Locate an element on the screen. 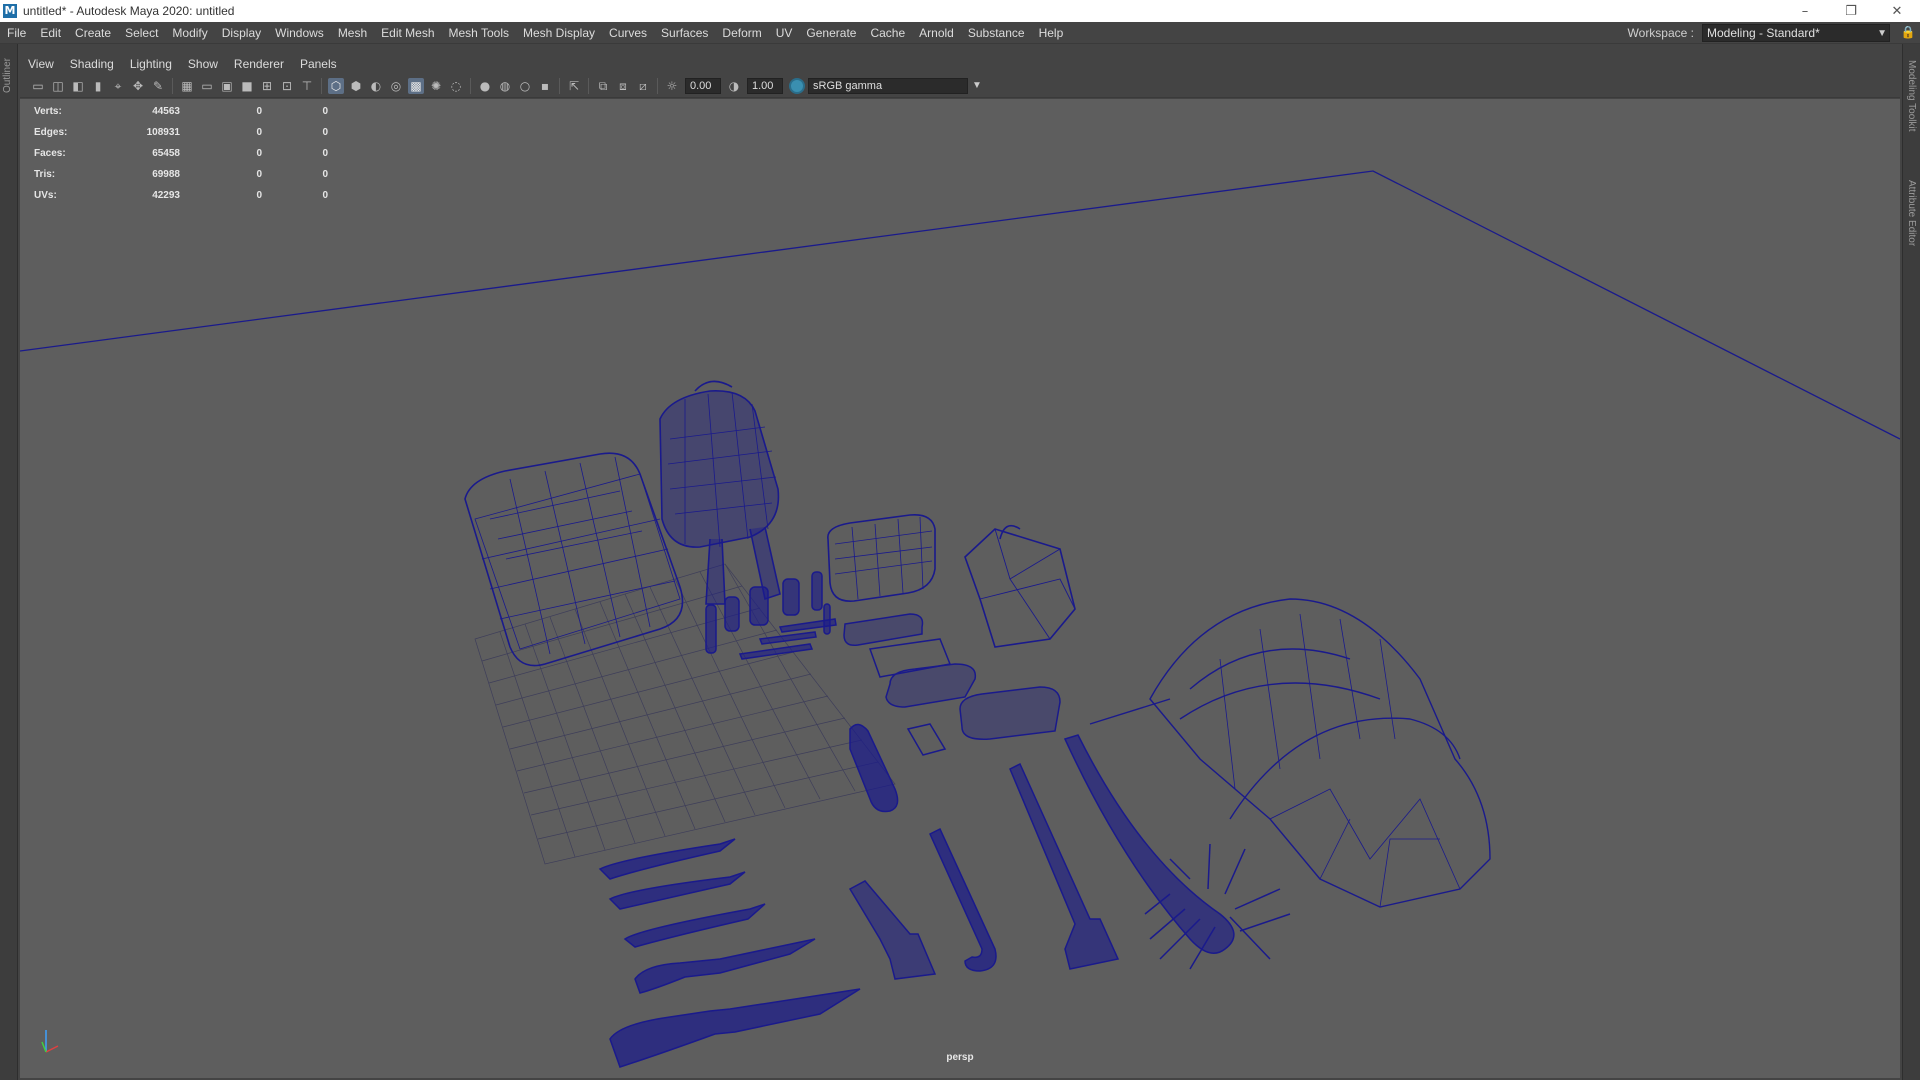 Image resolution: width=1920 pixels, height=1080 pixels. wireframe-on-shaded-icon: ◐ is located at coordinates (376, 86).